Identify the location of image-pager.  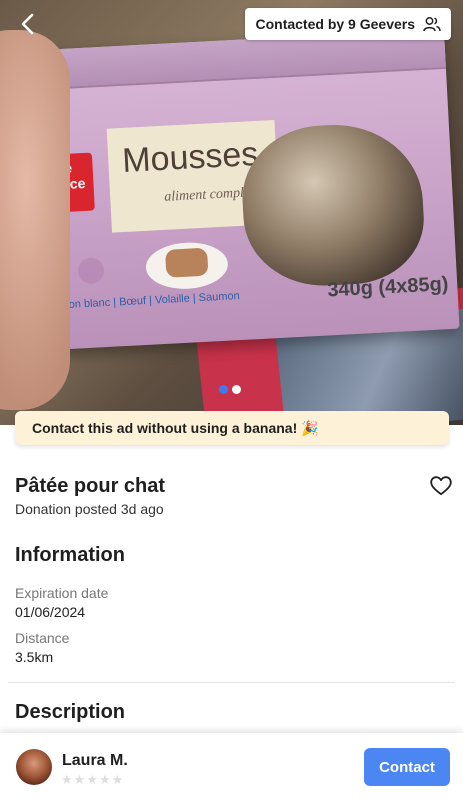
(230, 389).